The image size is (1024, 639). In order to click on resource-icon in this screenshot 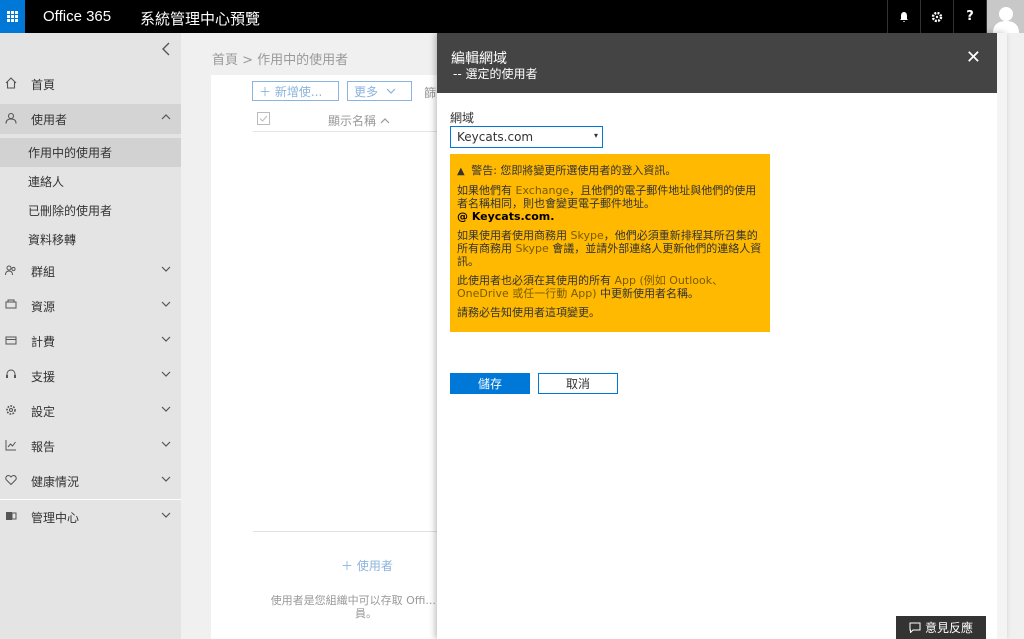, I will do `click(11, 306)`.